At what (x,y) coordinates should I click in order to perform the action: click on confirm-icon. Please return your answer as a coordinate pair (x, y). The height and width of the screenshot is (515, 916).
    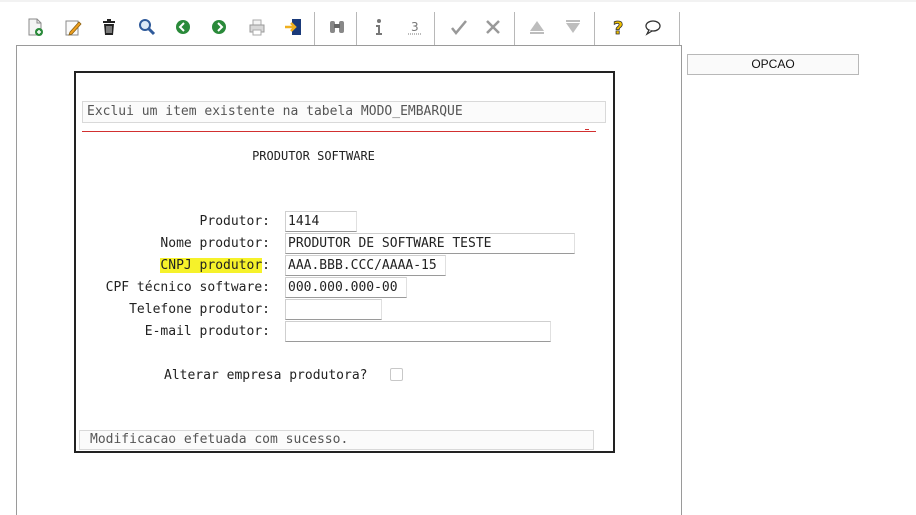
    Looking at the image, I should click on (459, 27).